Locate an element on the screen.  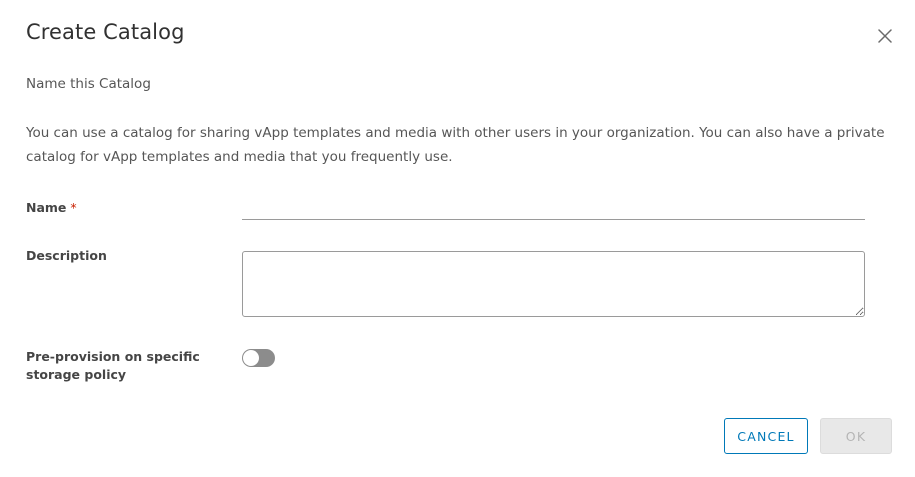
name-label: Name * is located at coordinates (51, 208).